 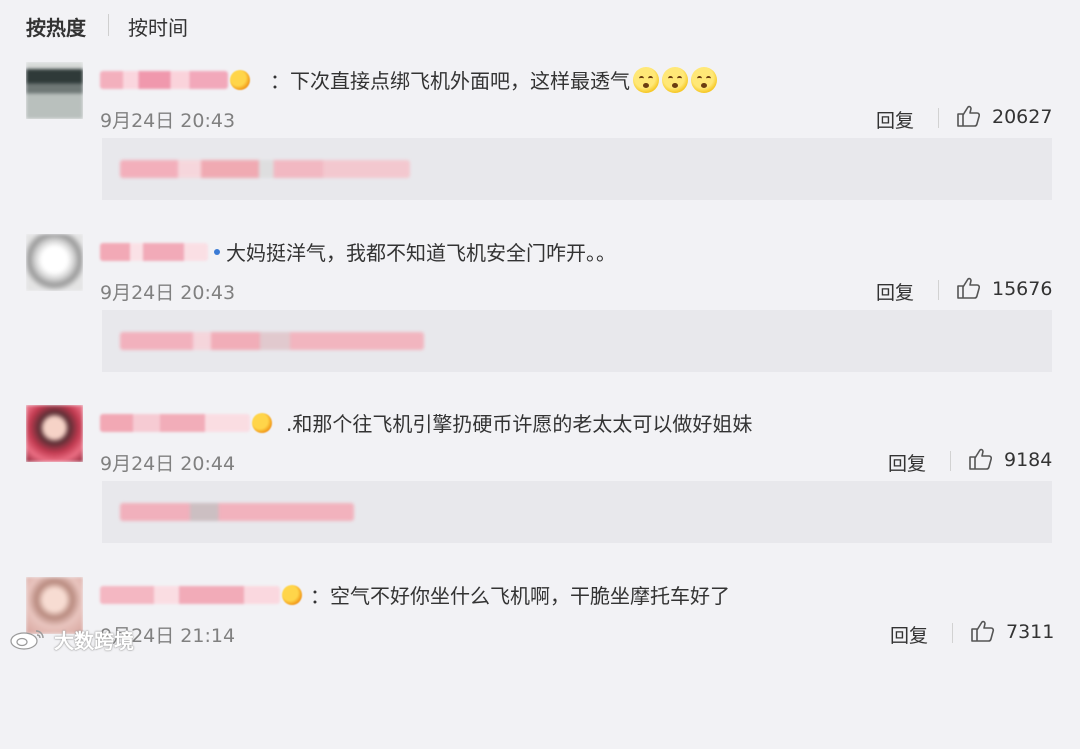 I want to click on comment-text: ：下次直接点绑飞机外面吧，这样最透气, so click(x=493, y=79).